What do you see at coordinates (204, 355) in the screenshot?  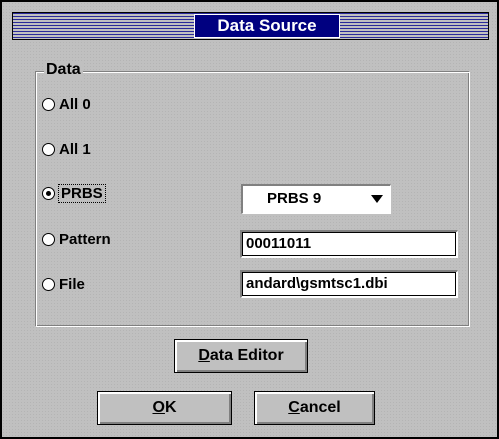 I see `data-editor-mnemonic: D` at bounding box center [204, 355].